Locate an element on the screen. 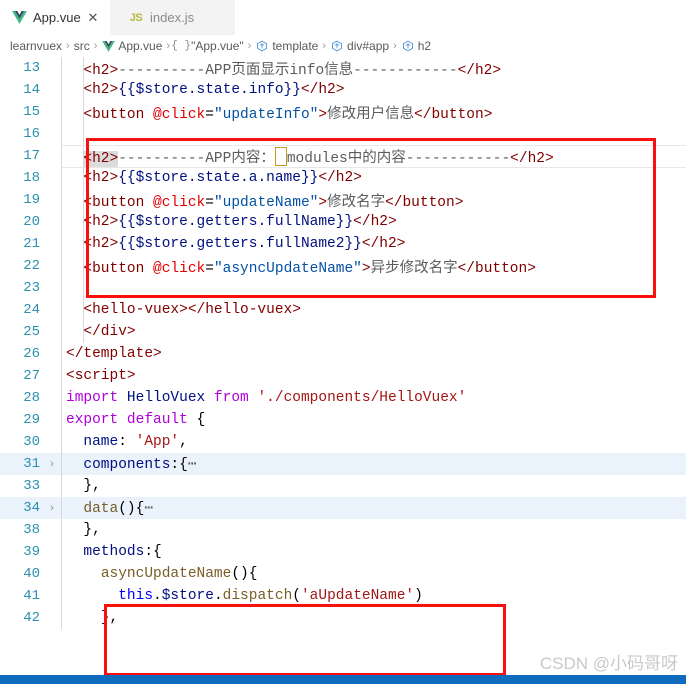 This screenshot has height=684, width=686. line-number: 23 is located at coordinates (31, 288).